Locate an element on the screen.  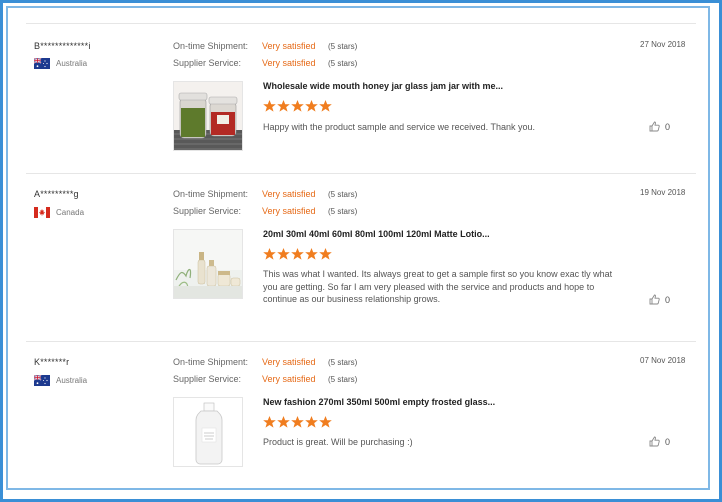
buyer-country: Canada is located at coordinates (59, 212).